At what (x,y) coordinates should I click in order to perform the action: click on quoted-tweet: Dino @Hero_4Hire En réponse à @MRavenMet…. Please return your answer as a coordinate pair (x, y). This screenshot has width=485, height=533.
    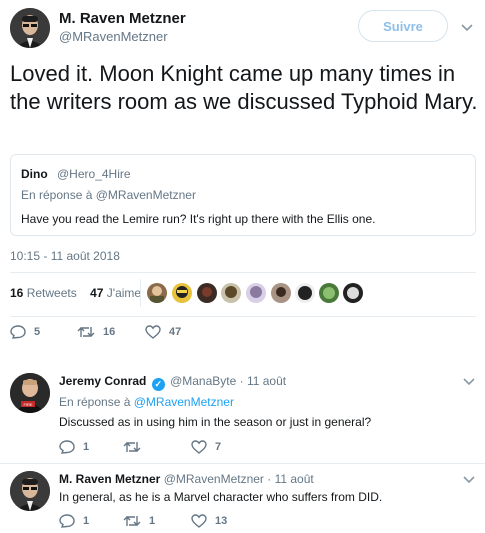
    Looking at the image, I should click on (243, 195).